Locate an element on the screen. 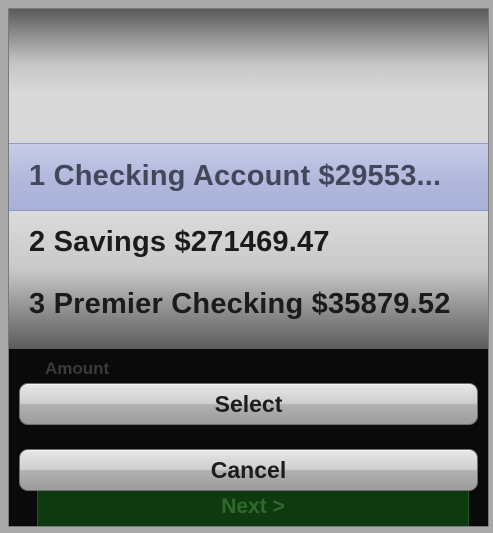 The image size is (493, 533). select-button: Select is located at coordinates (248, 404).